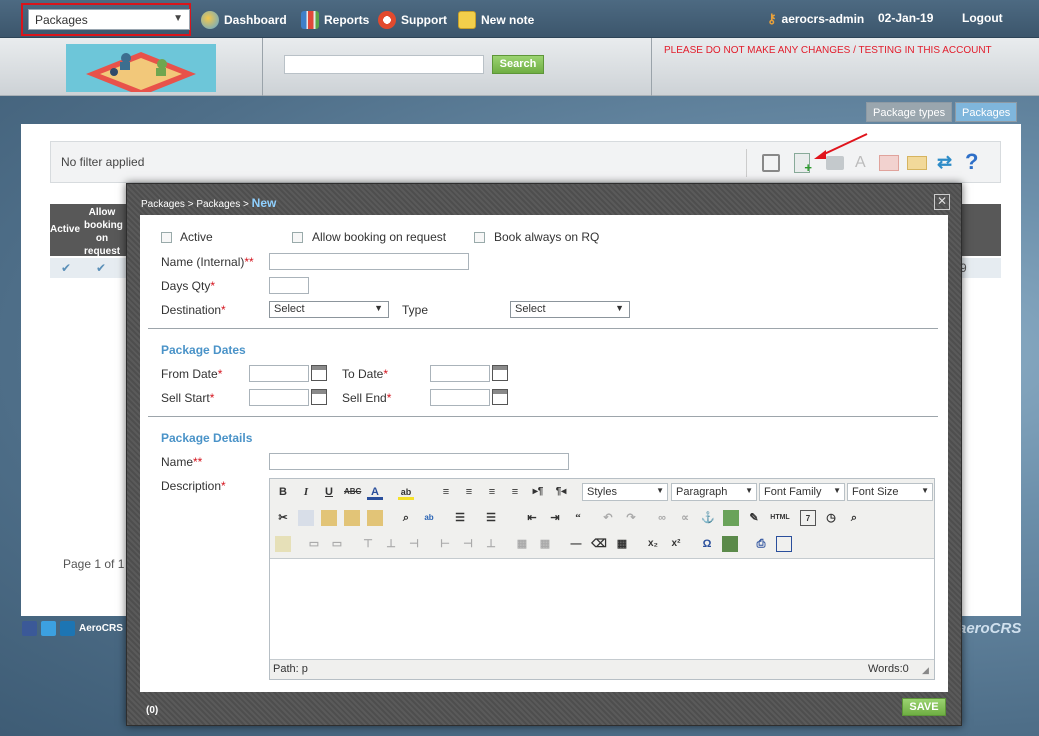 The width and height of the screenshot is (1039, 736). I want to click on close-icon: ✕, so click(942, 202).